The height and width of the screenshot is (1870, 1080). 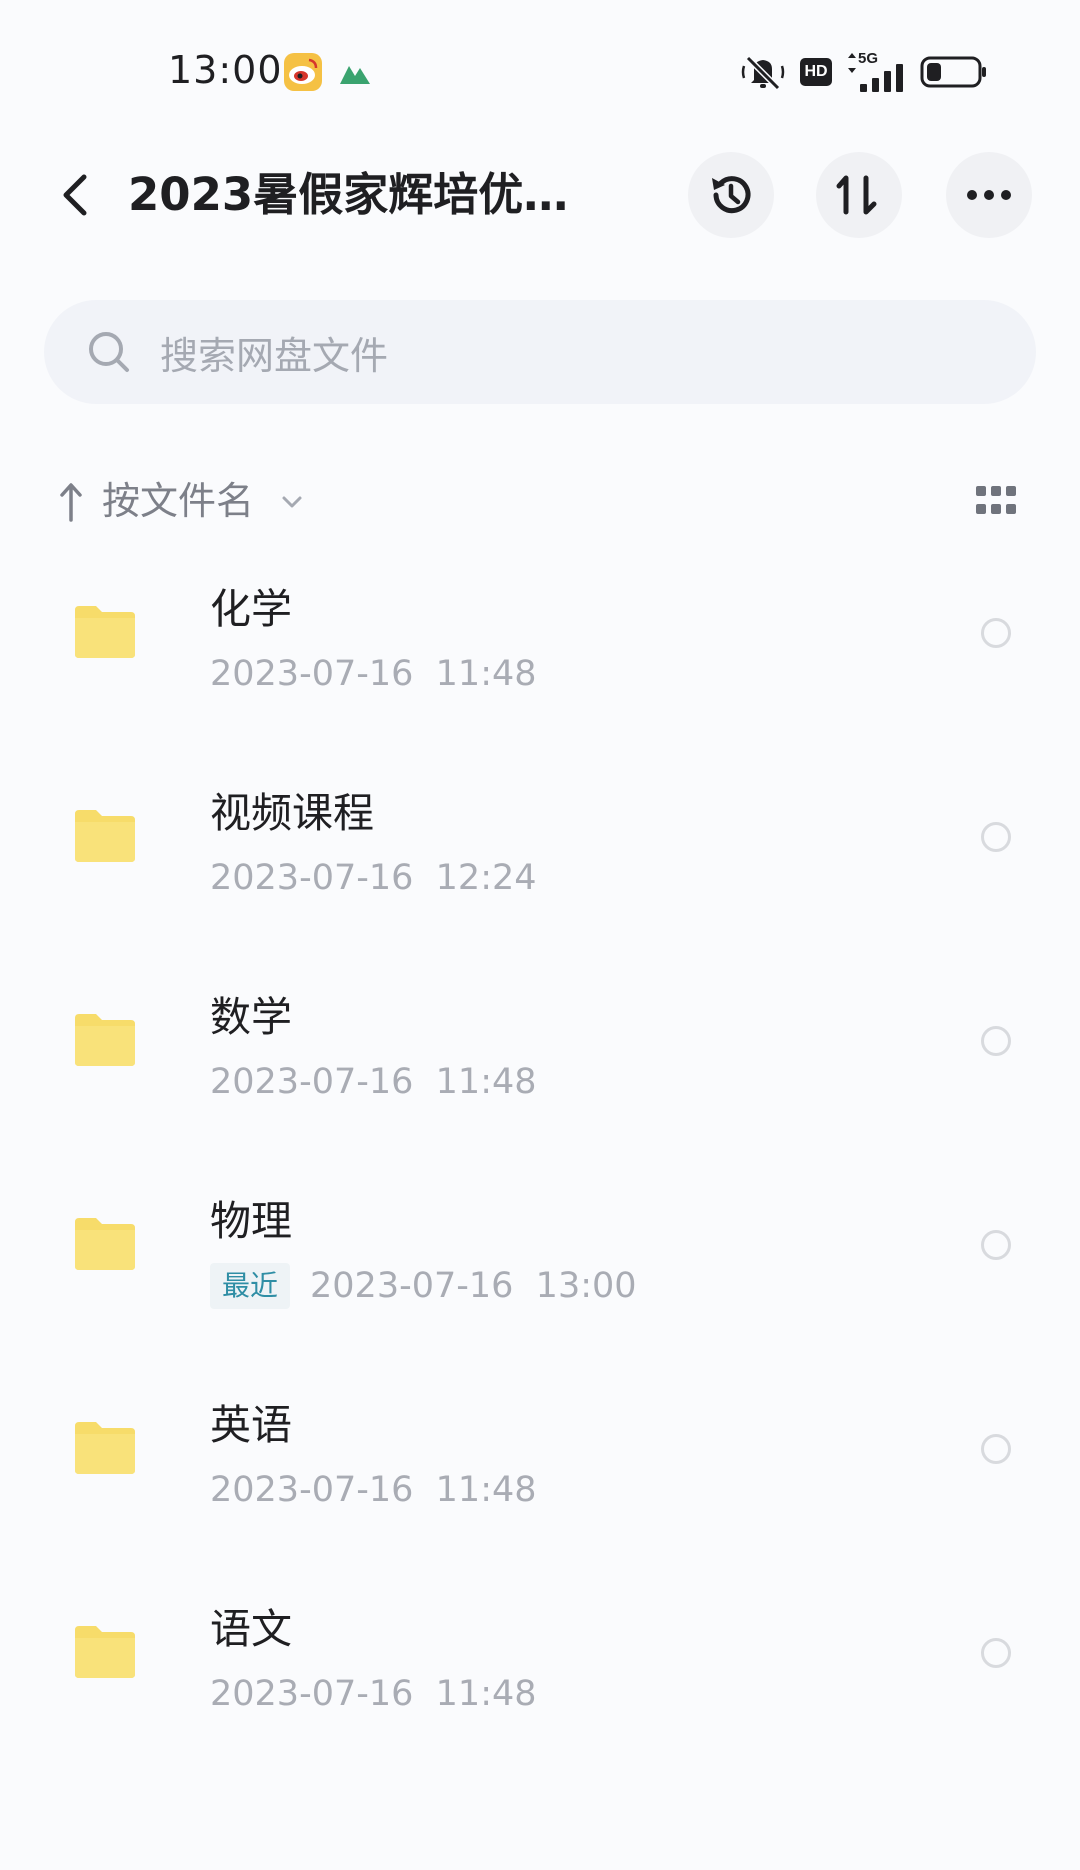 I want to click on battery-icon, so click(x=953, y=72).